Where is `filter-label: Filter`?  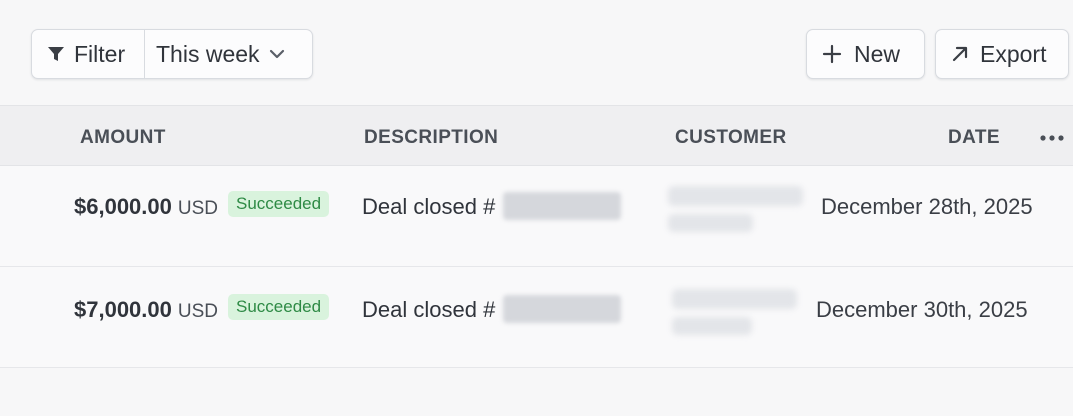
filter-label: Filter is located at coordinates (100, 53).